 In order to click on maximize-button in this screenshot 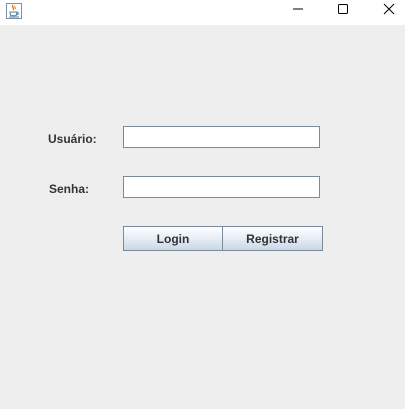, I will do `click(343, 11)`.